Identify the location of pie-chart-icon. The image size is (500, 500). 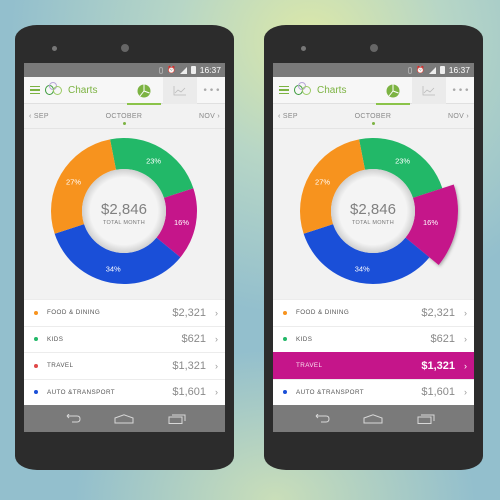
(144, 90).